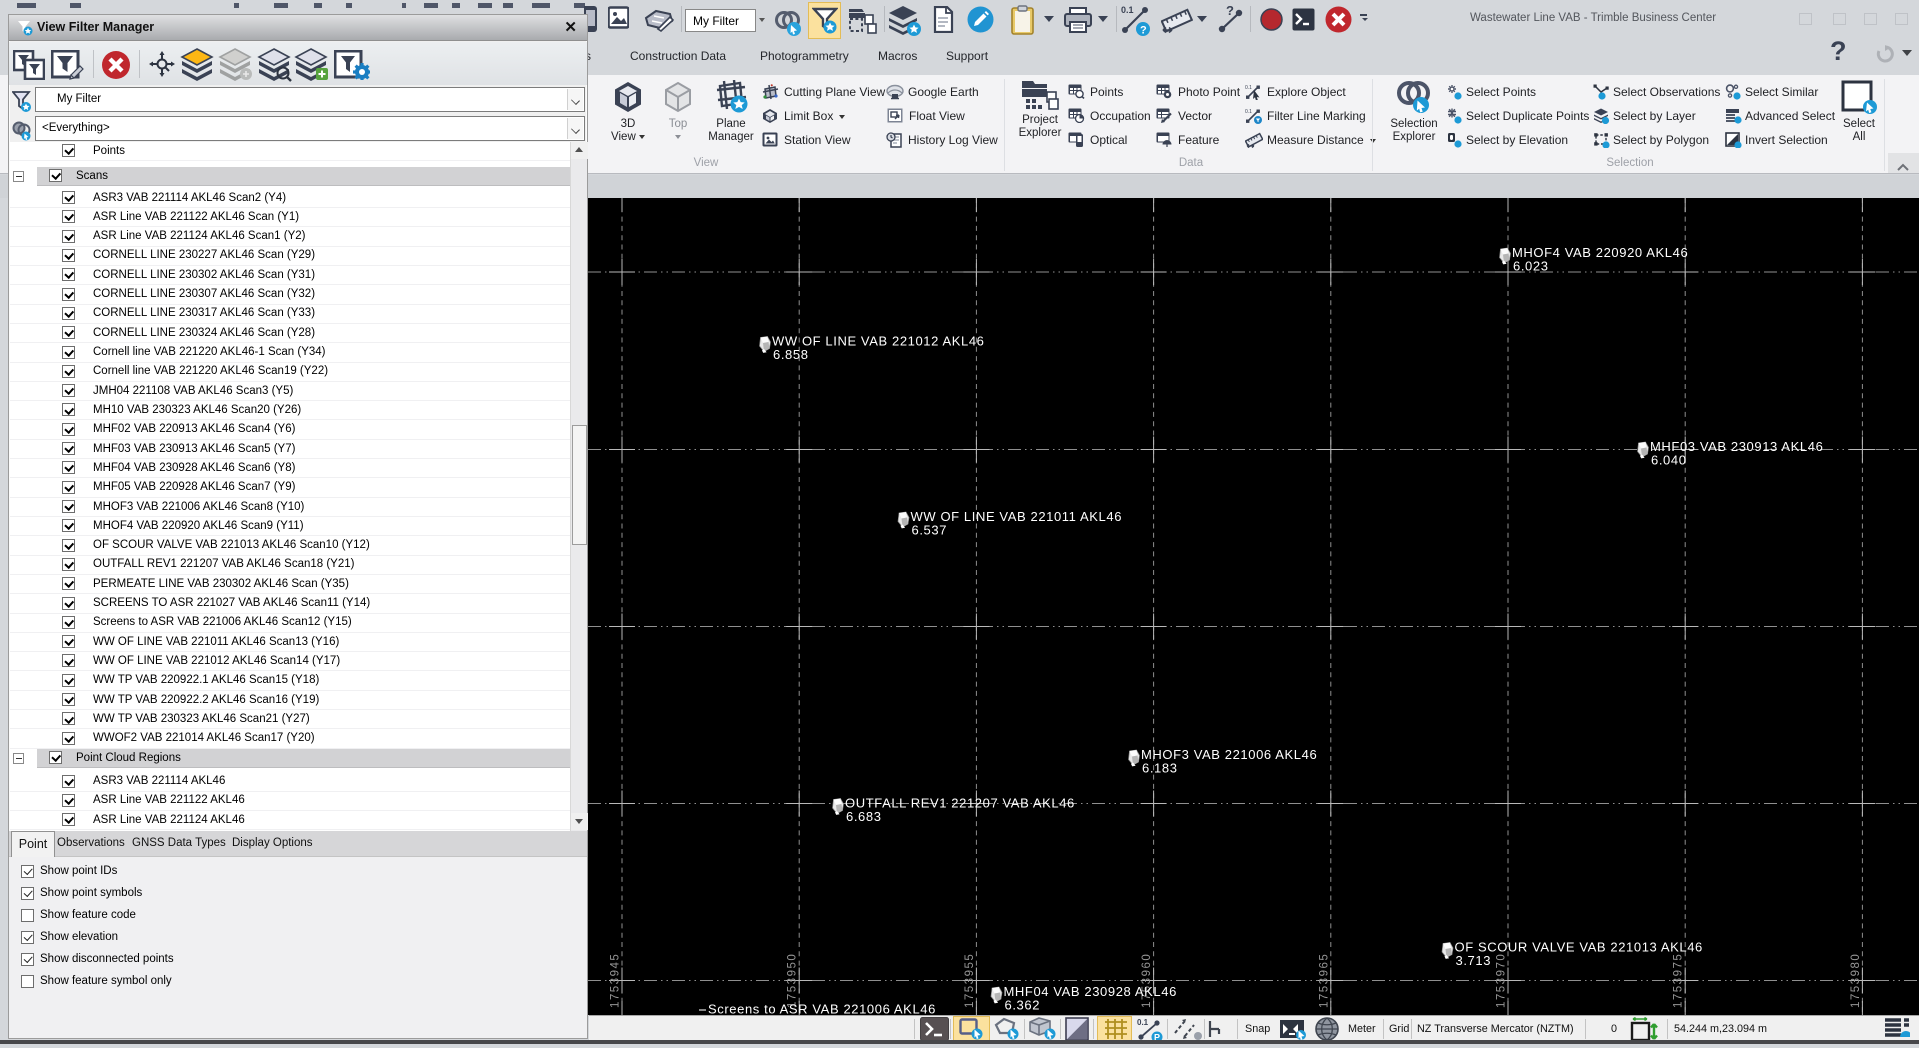  Describe the element at coordinates (1669, 460) in the screenshot. I see `svg-text: 6.040` at that location.